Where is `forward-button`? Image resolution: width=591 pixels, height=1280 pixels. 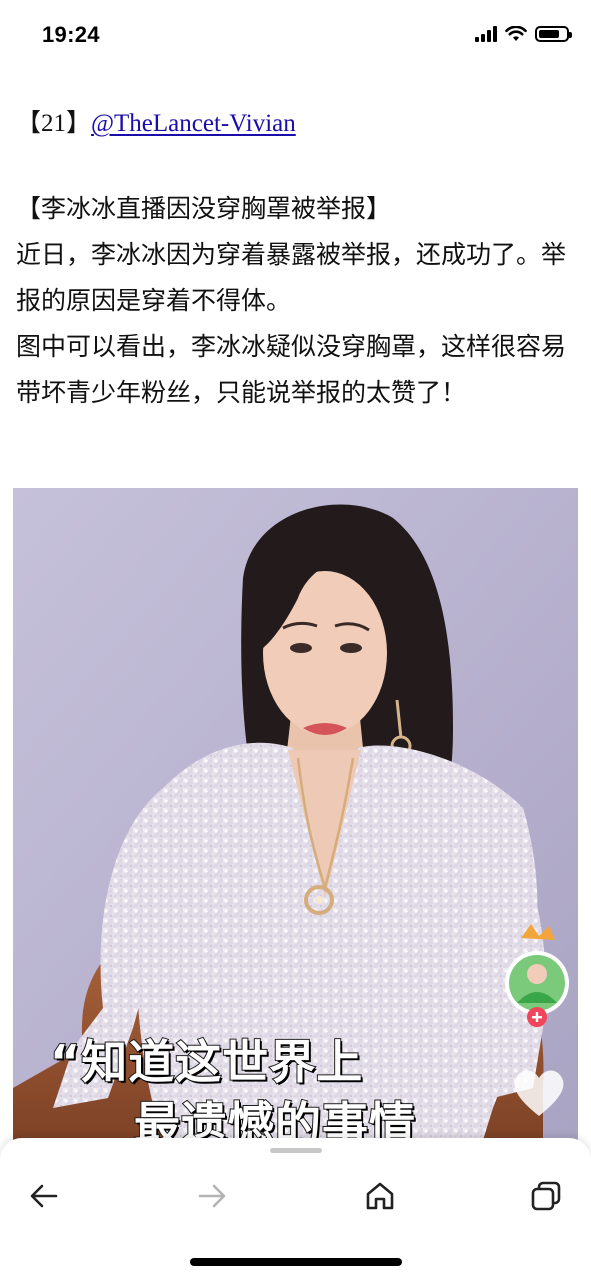
forward-button is located at coordinates (212, 1196).